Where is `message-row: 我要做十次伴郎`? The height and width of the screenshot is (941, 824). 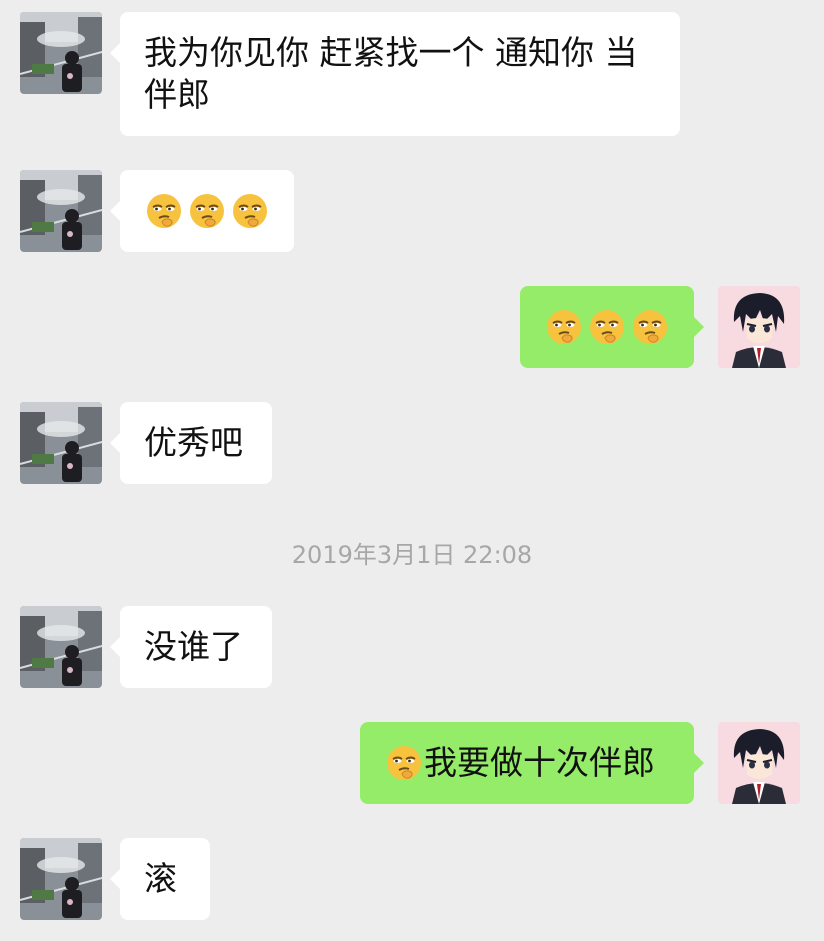
message-row: 我要做十次伴郎 is located at coordinates (412, 763).